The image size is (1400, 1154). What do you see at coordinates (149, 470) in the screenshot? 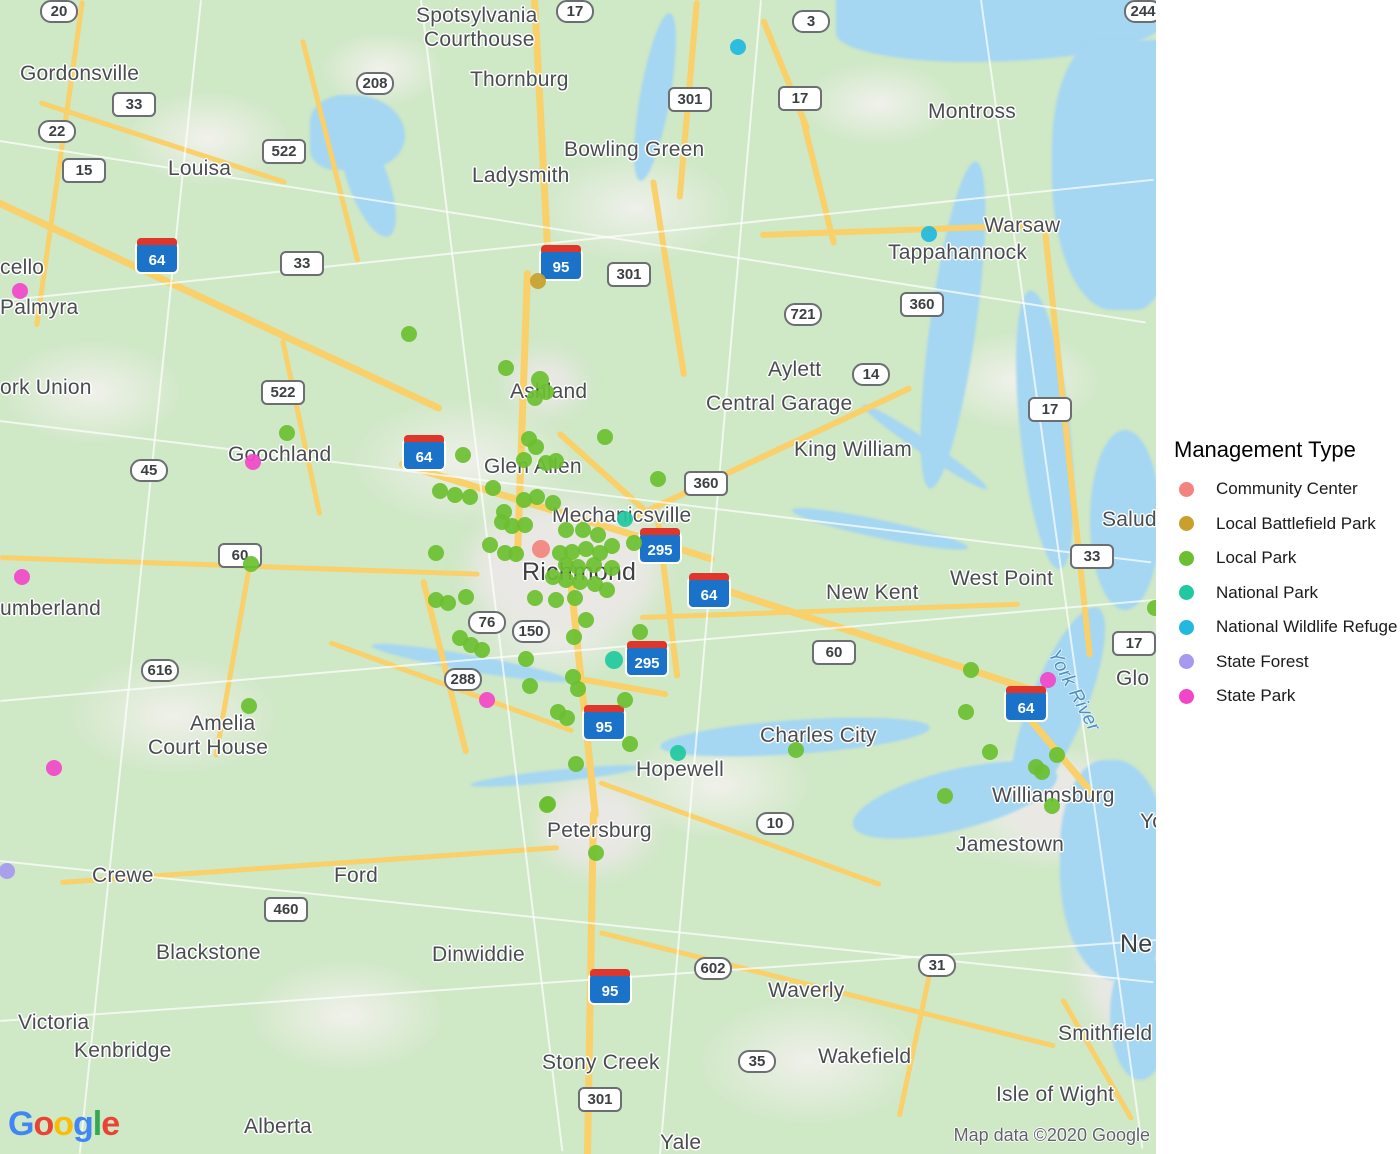
I see `route-shield-sr: 45` at bounding box center [149, 470].